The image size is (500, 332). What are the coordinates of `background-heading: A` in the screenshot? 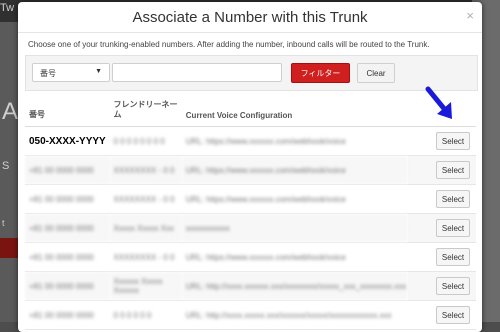 It's located at (10, 111).